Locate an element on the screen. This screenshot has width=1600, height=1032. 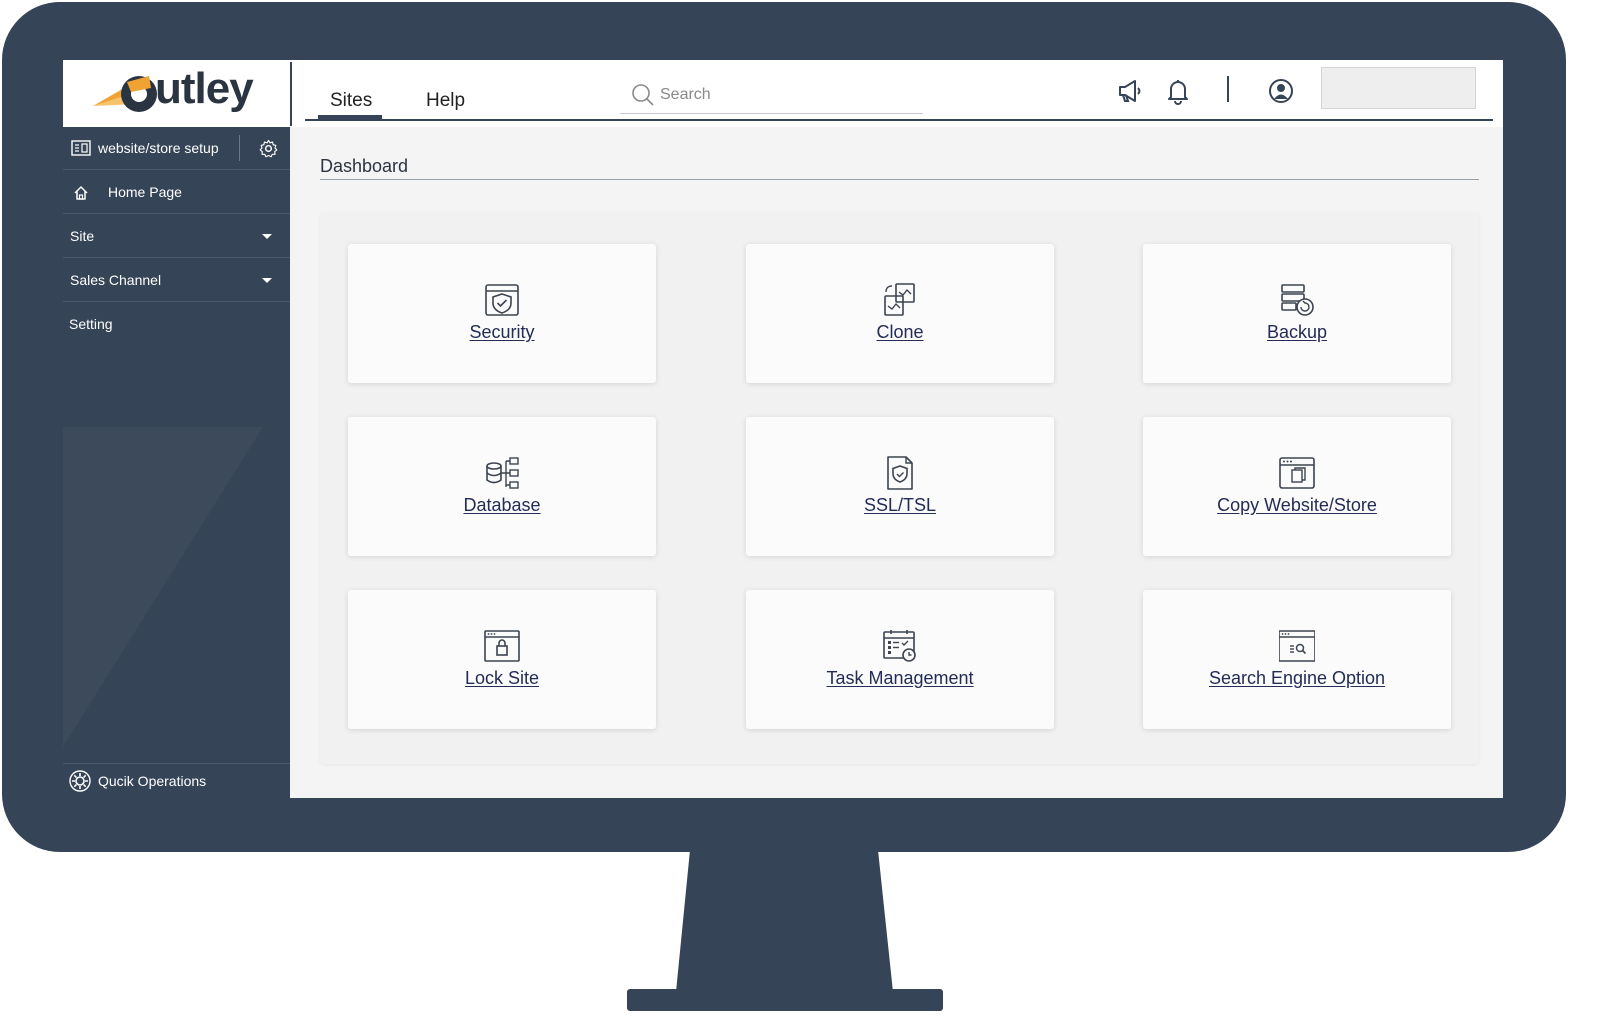
card-link: Security is located at coordinates (502, 332).